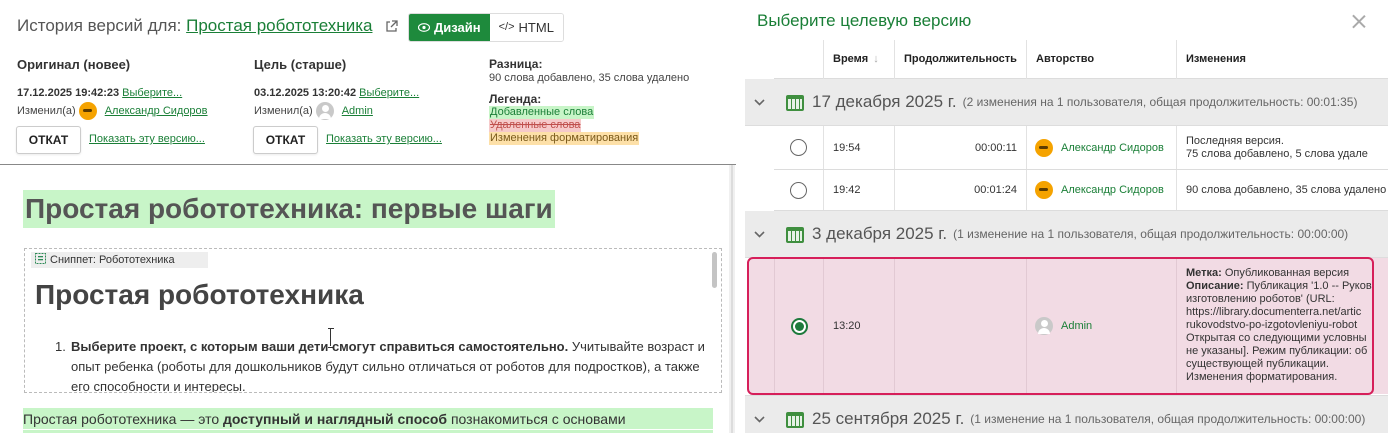 The height and width of the screenshot is (433, 1388). I want to click on author-column-label: Авторство, so click(1065, 59).